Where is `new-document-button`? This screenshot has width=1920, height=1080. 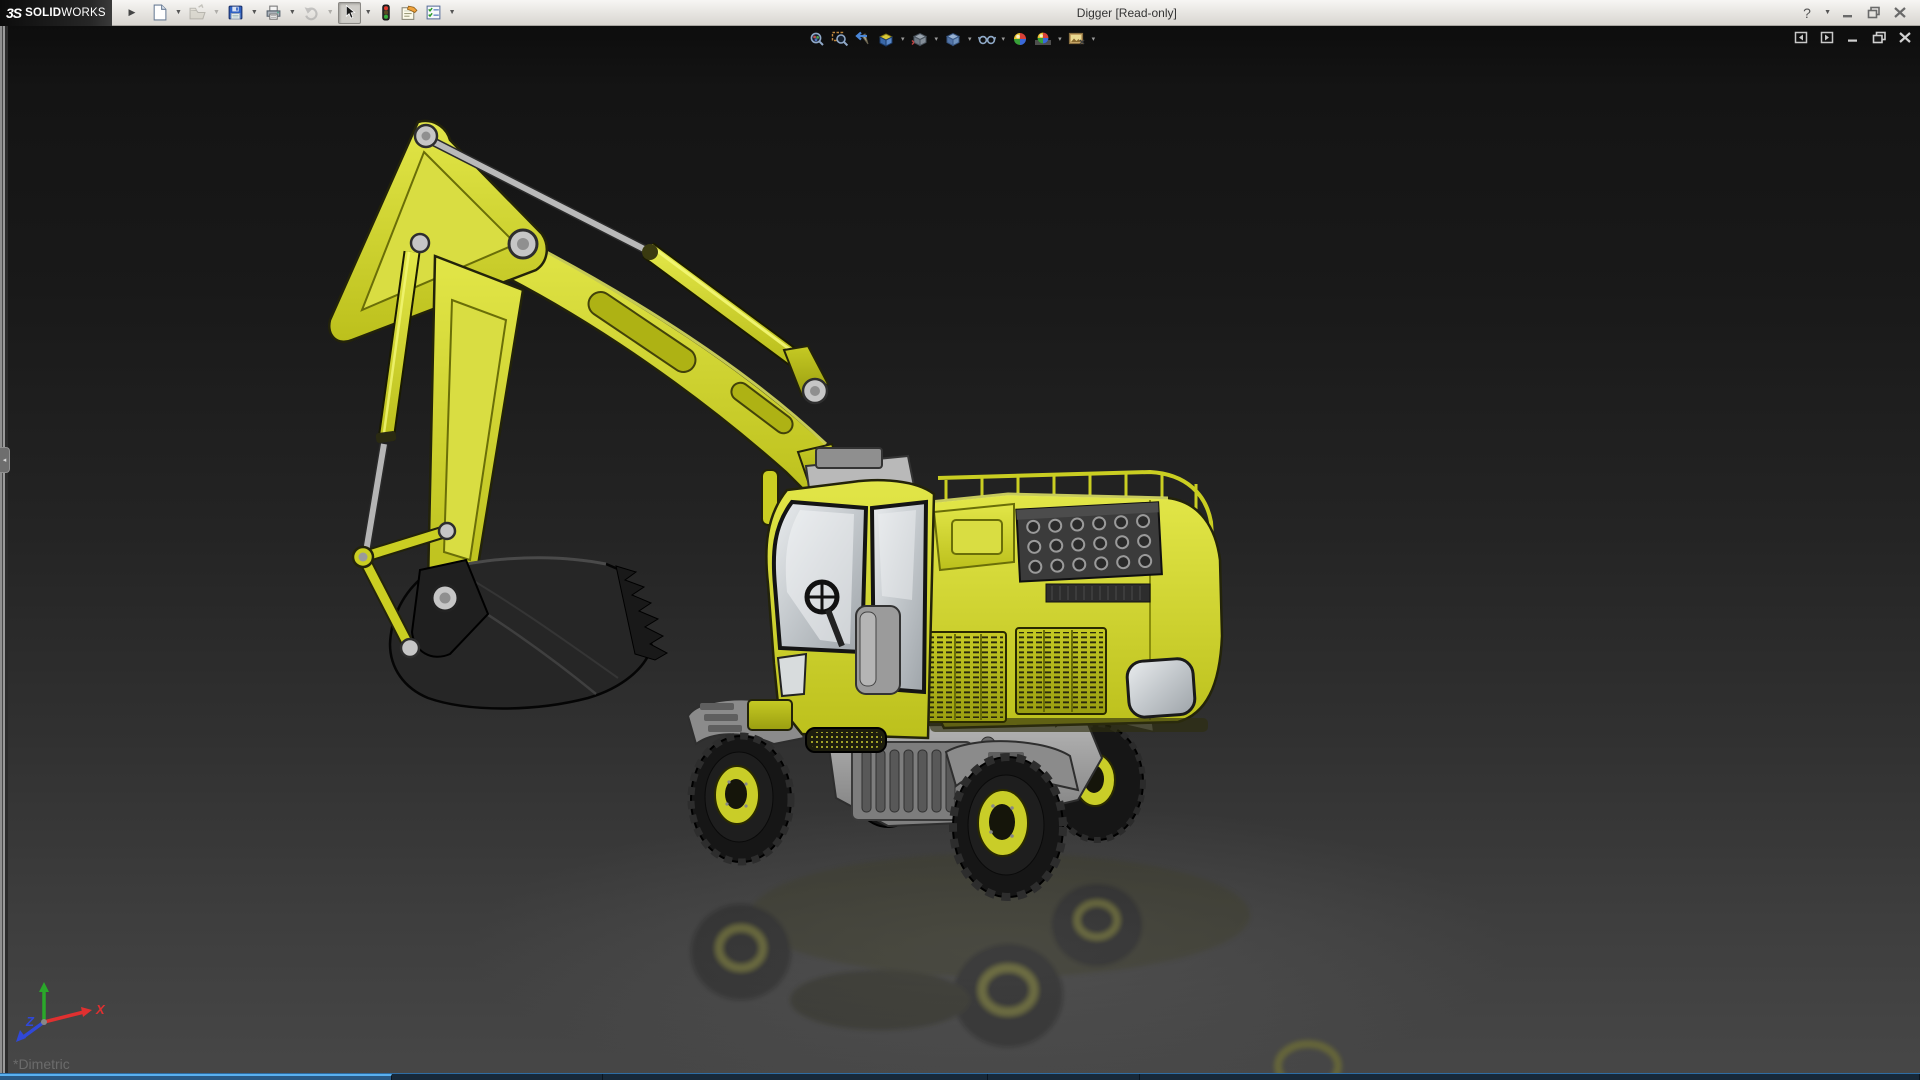 new-document-button is located at coordinates (159, 13).